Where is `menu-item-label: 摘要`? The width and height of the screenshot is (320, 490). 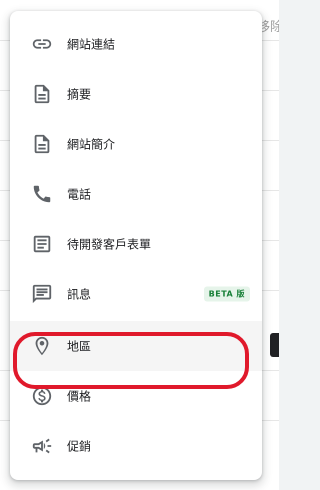
menu-item-label: 摘要 is located at coordinates (79, 94).